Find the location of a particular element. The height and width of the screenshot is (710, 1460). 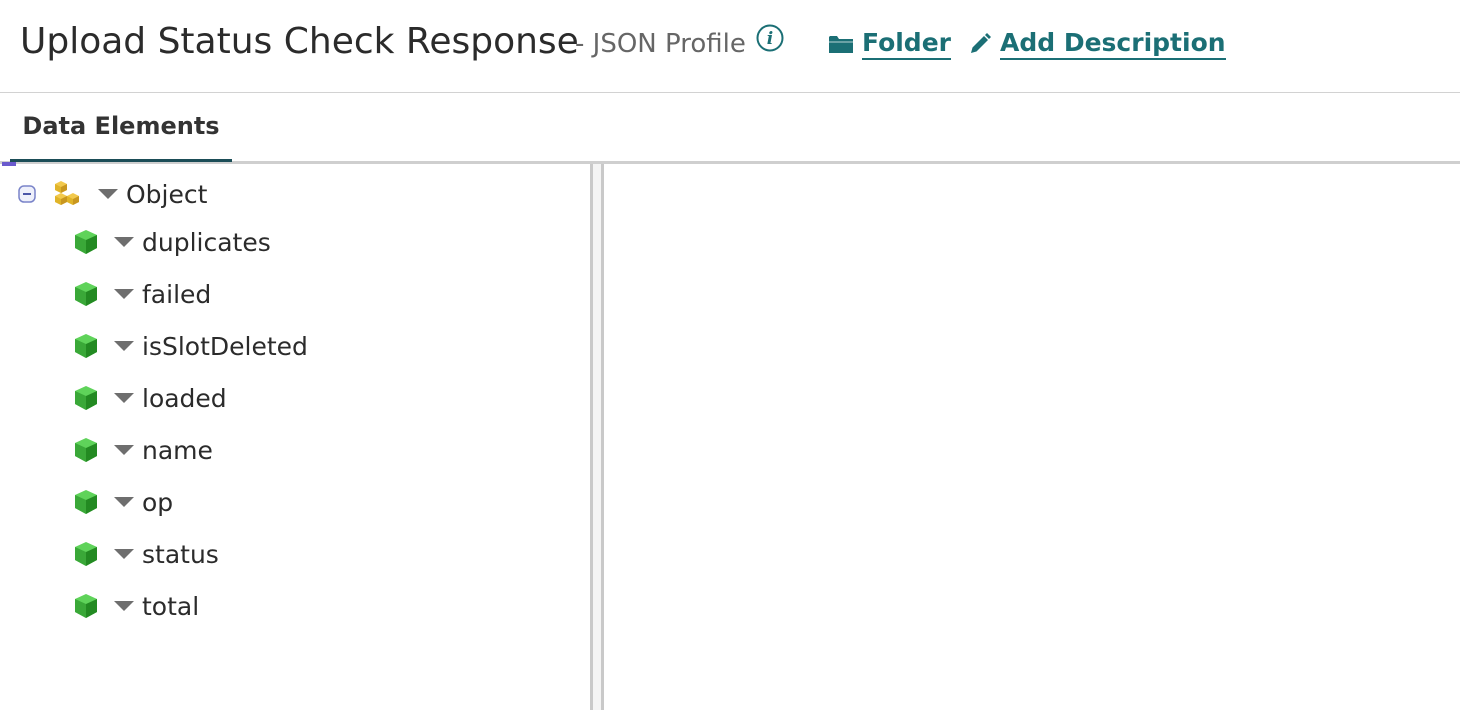

page-title: Upload Status Check Response is located at coordinates (299, 41).